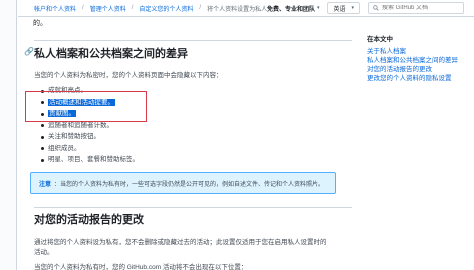  What do you see at coordinates (86, 106) in the screenshot?
I see `annotation-highlight-box` at bounding box center [86, 106].